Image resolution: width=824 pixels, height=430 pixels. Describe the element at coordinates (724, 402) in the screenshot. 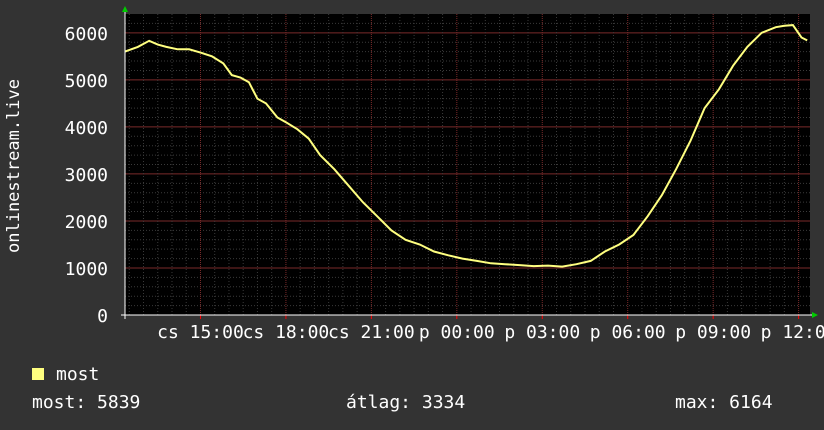

I see `stat-max: max: 6164` at that location.